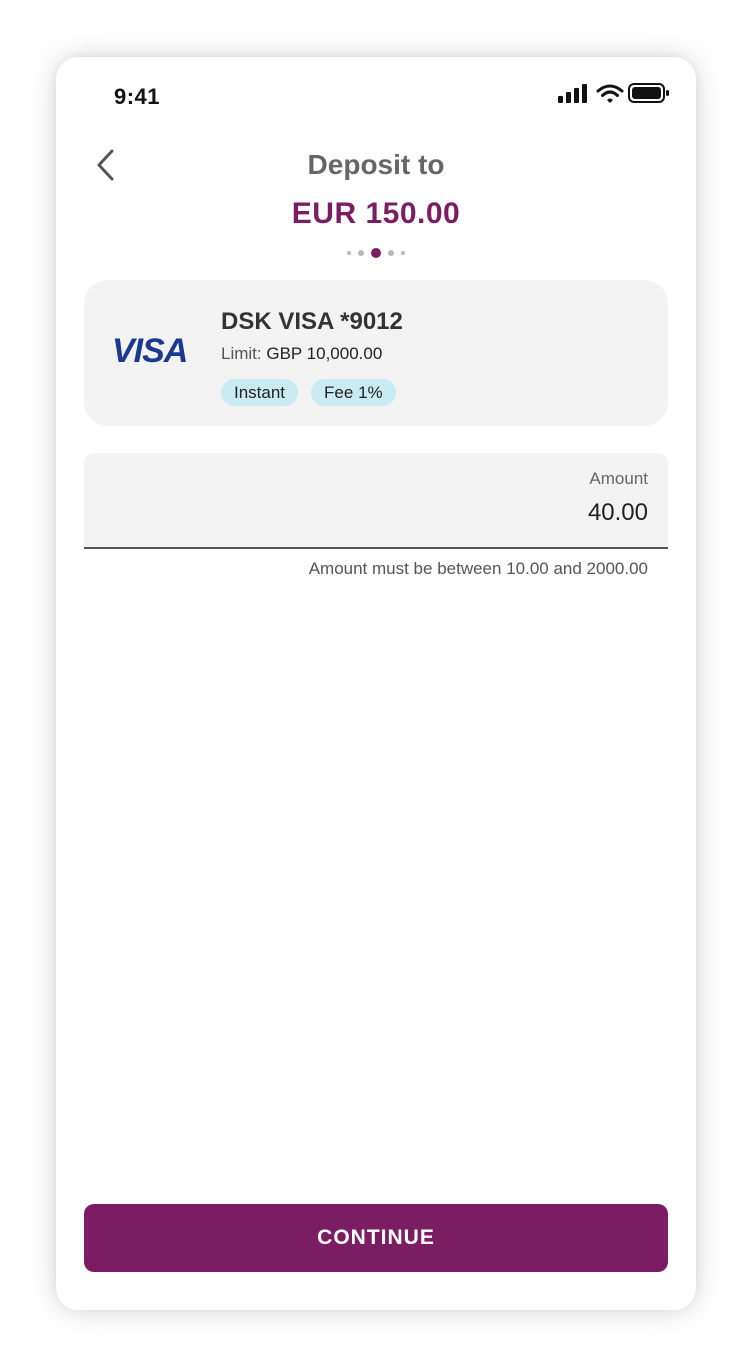 The image size is (752, 1368). What do you see at coordinates (376, 501) in the screenshot?
I see `amount-input: Amount 40.00` at bounding box center [376, 501].